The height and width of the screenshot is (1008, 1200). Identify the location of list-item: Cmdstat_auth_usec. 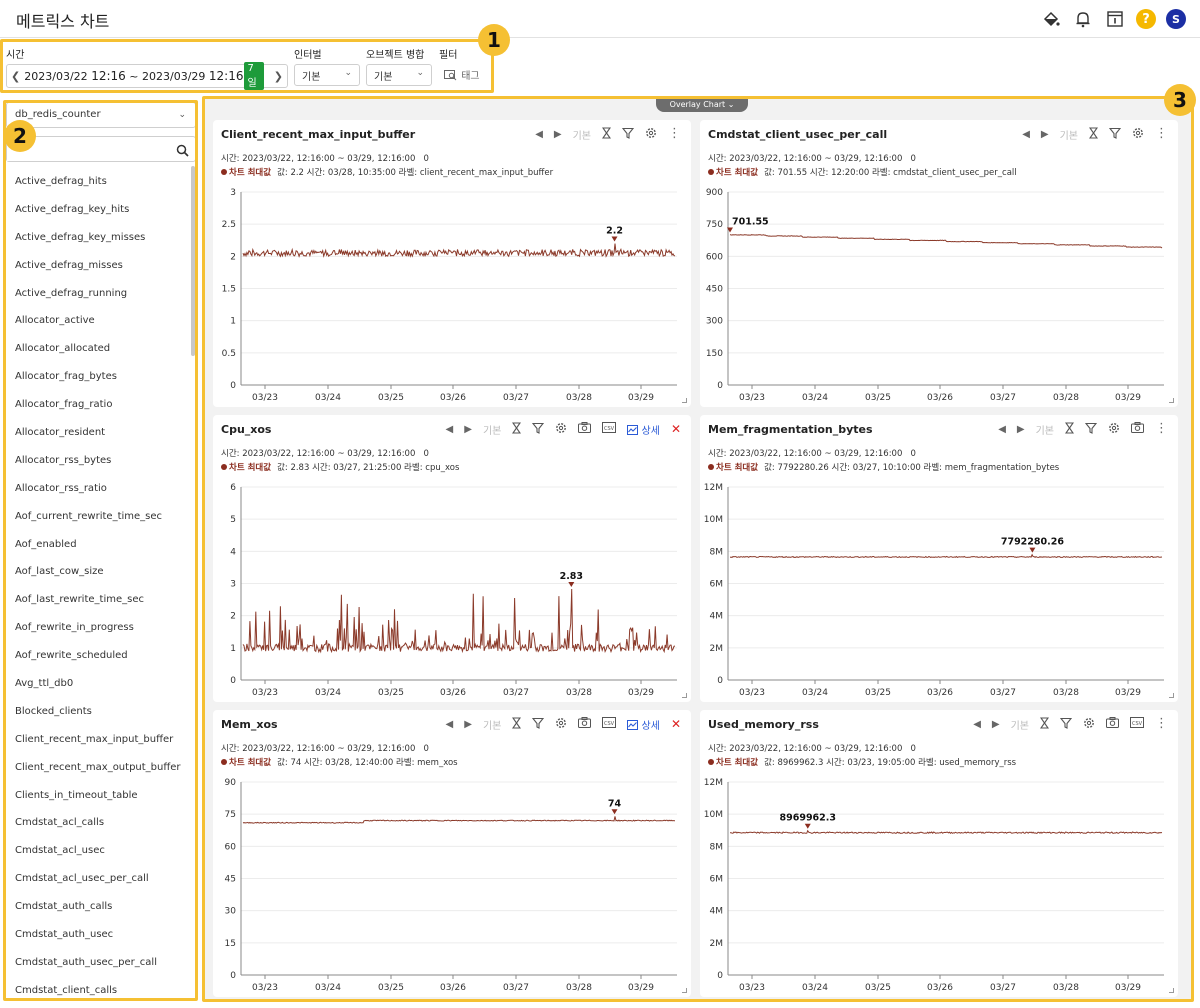
(99, 935).